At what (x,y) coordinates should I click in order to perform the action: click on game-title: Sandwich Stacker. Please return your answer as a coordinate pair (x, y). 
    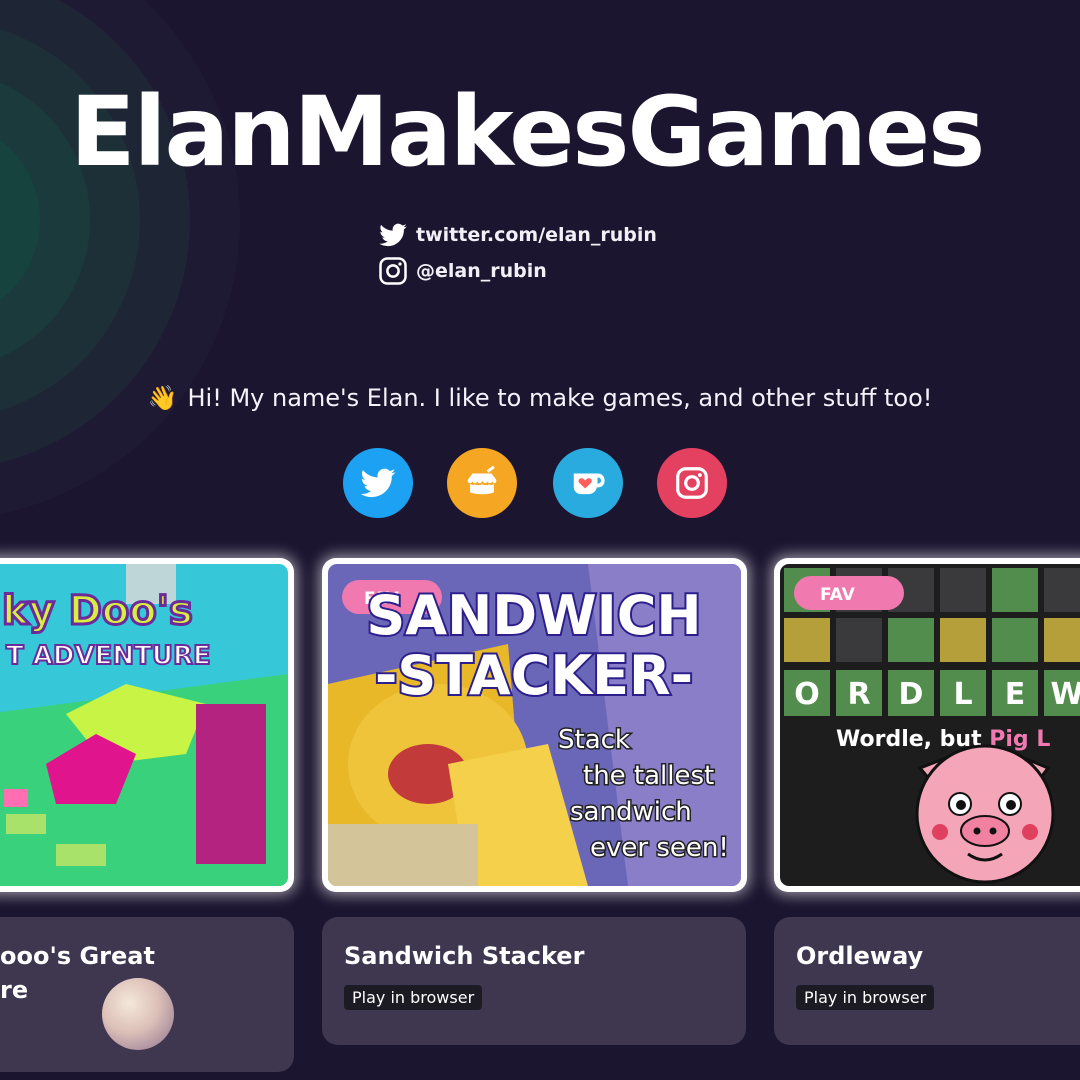
    Looking at the image, I should click on (534, 956).